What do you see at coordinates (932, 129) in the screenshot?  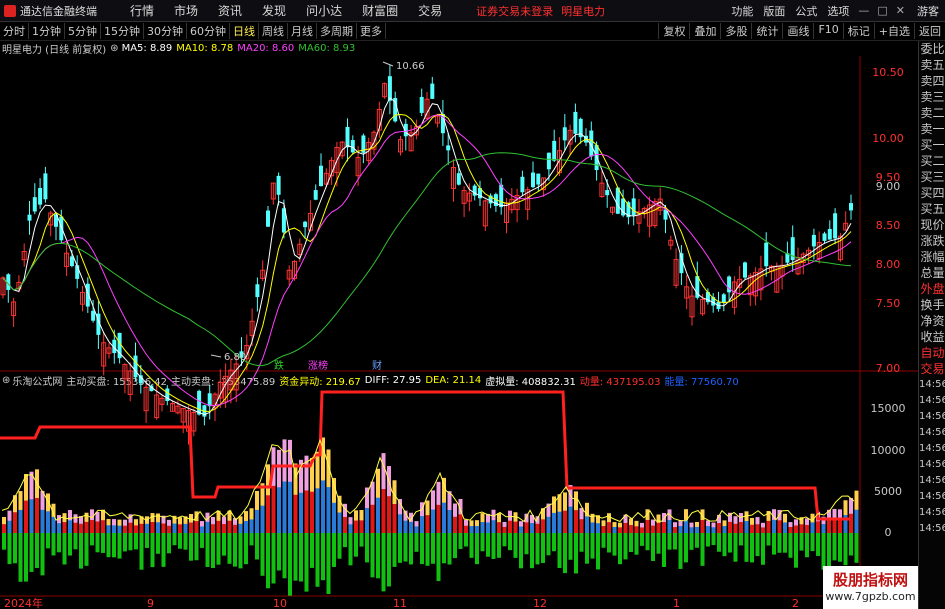 I see `side-ask1: 卖一` at bounding box center [932, 129].